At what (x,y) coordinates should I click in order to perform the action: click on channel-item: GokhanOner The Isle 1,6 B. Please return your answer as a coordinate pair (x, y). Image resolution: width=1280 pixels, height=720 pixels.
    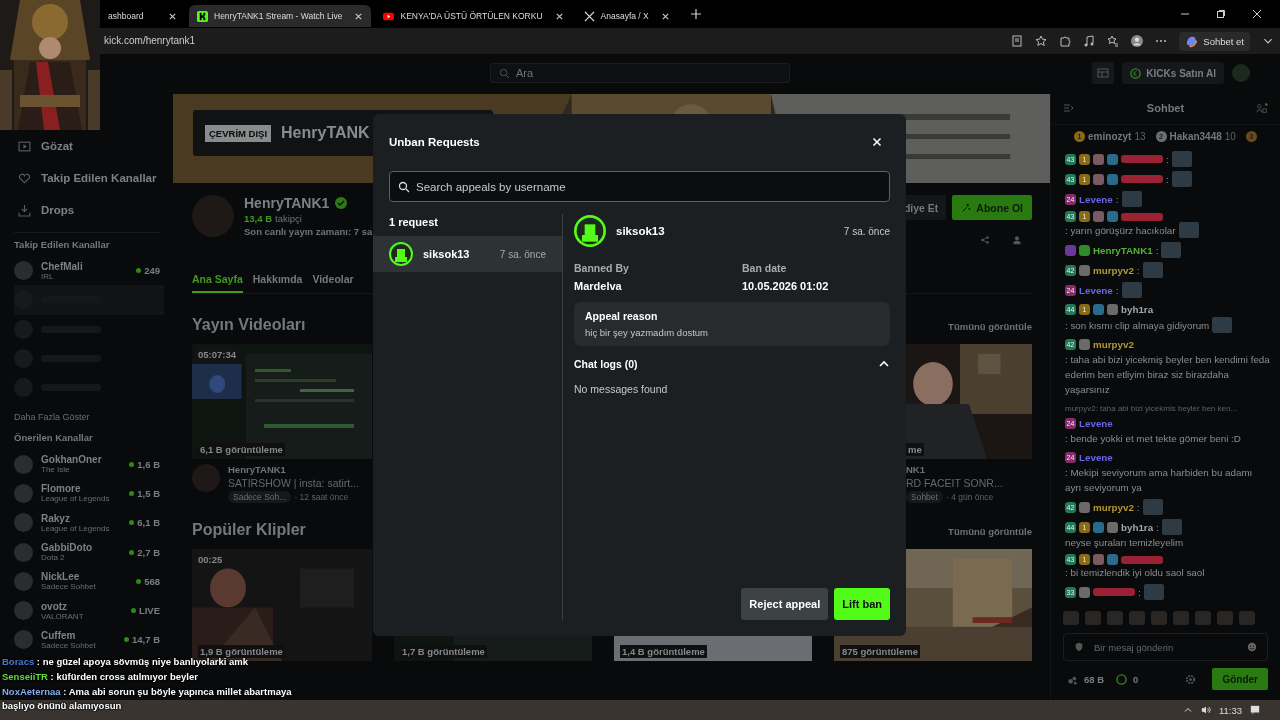
    Looking at the image, I should click on (92, 464).